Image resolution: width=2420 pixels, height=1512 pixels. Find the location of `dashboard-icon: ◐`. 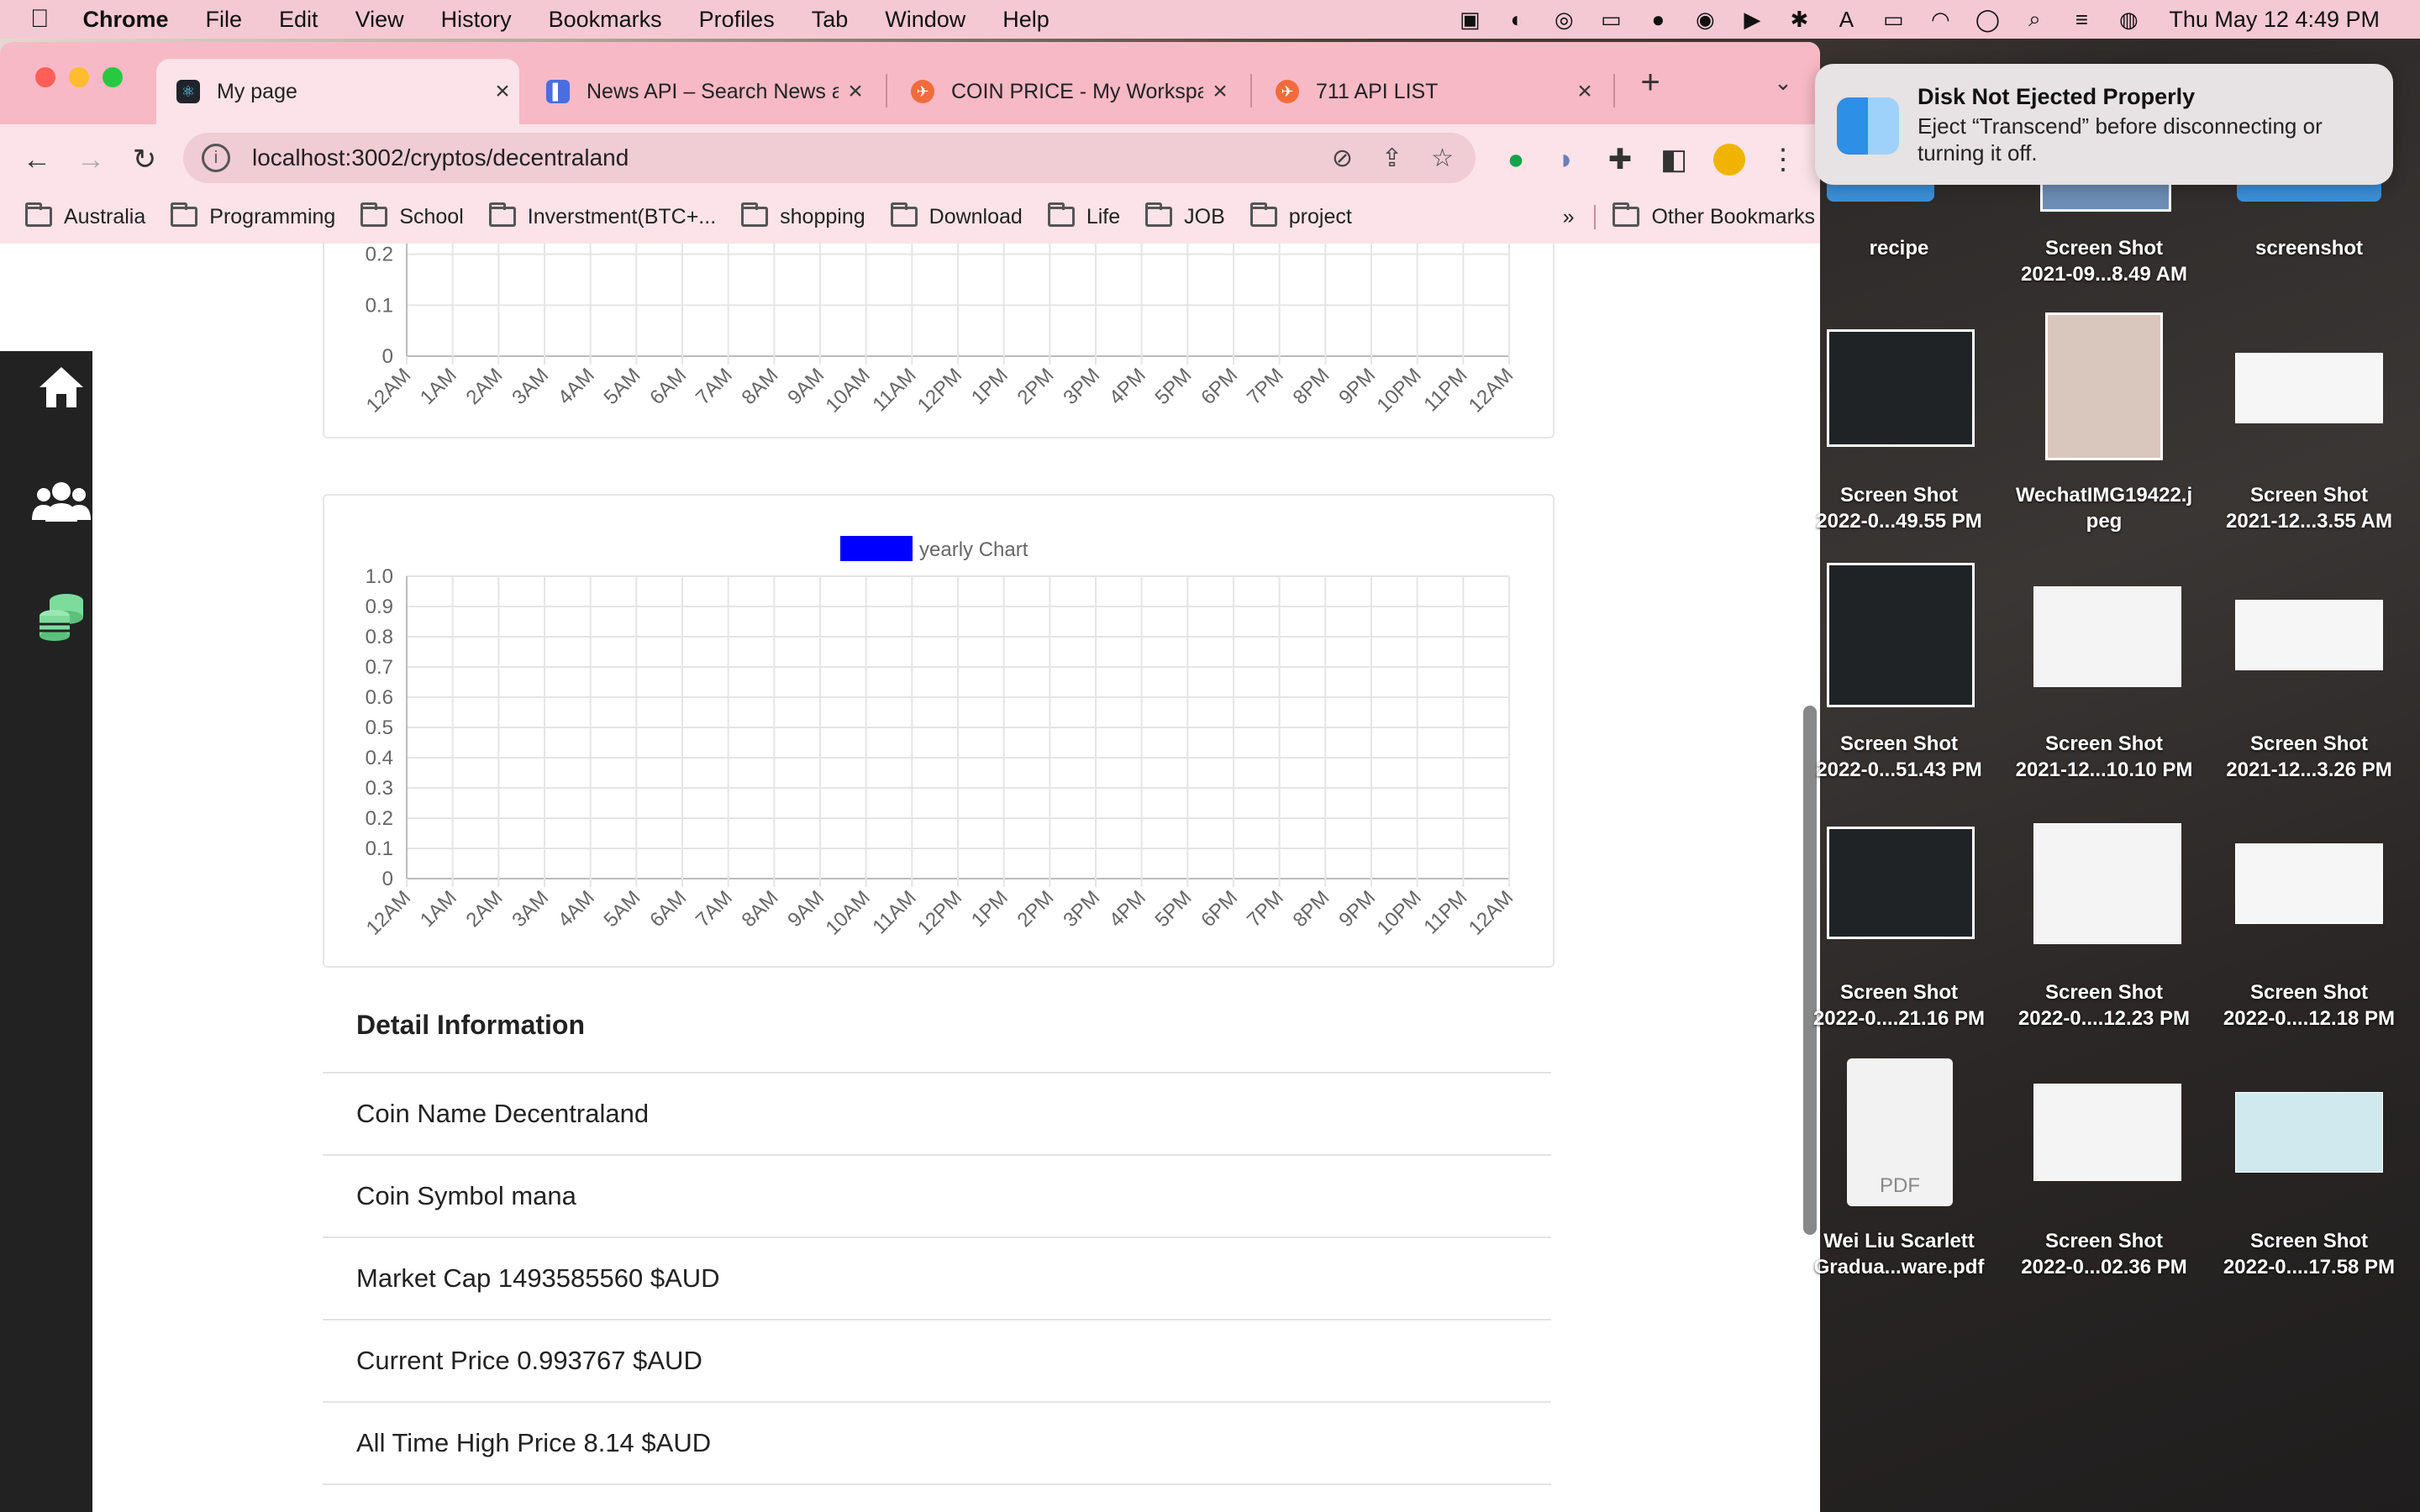

dashboard-icon: ◐ is located at coordinates (1516, 20).